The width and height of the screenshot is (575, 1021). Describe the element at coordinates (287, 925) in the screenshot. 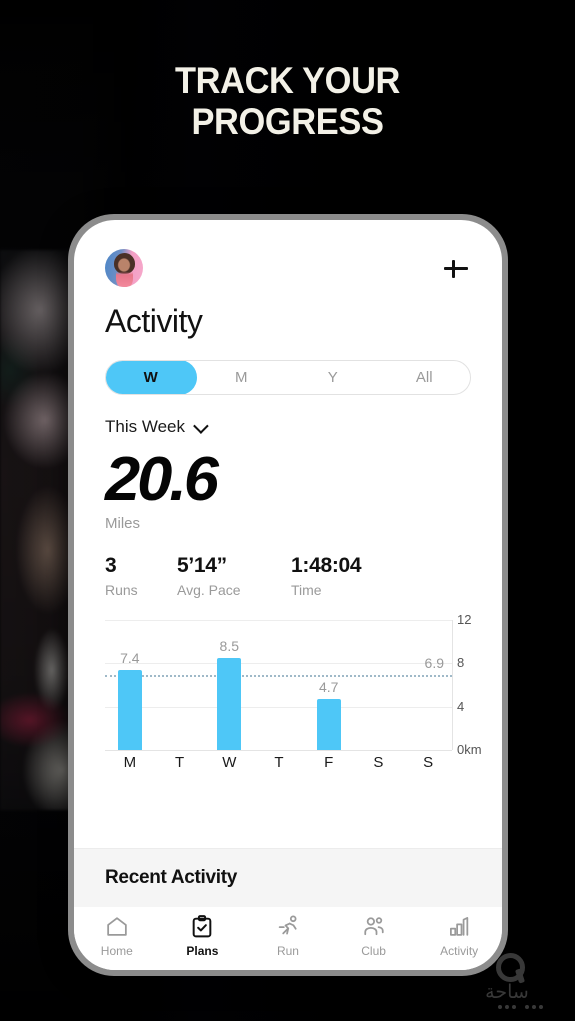

I see `running-person-icon` at that location.